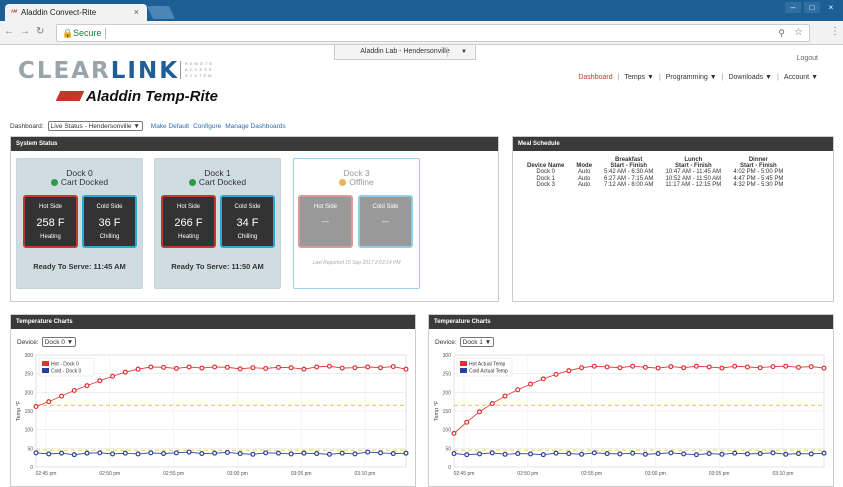  What do you see at coordinates (19, 410) in the screenshot?
I see `y-axis-label: Temp °F` at bounding box center [19, 410].